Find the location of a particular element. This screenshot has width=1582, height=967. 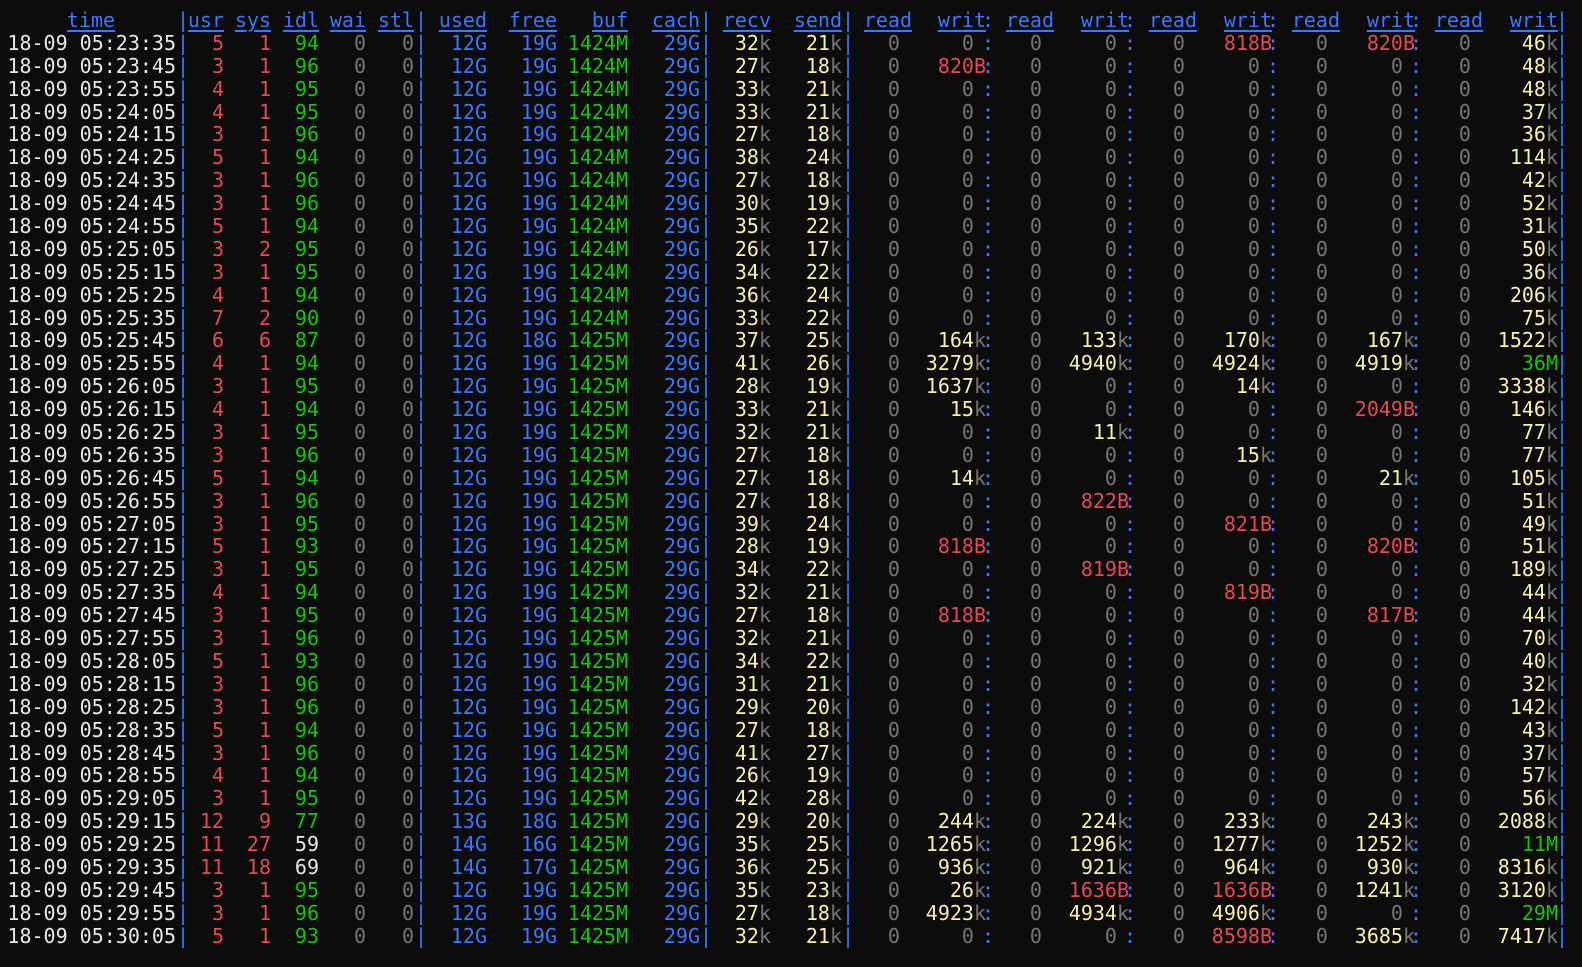

value: 40 is located at coordinates (1533, 660).